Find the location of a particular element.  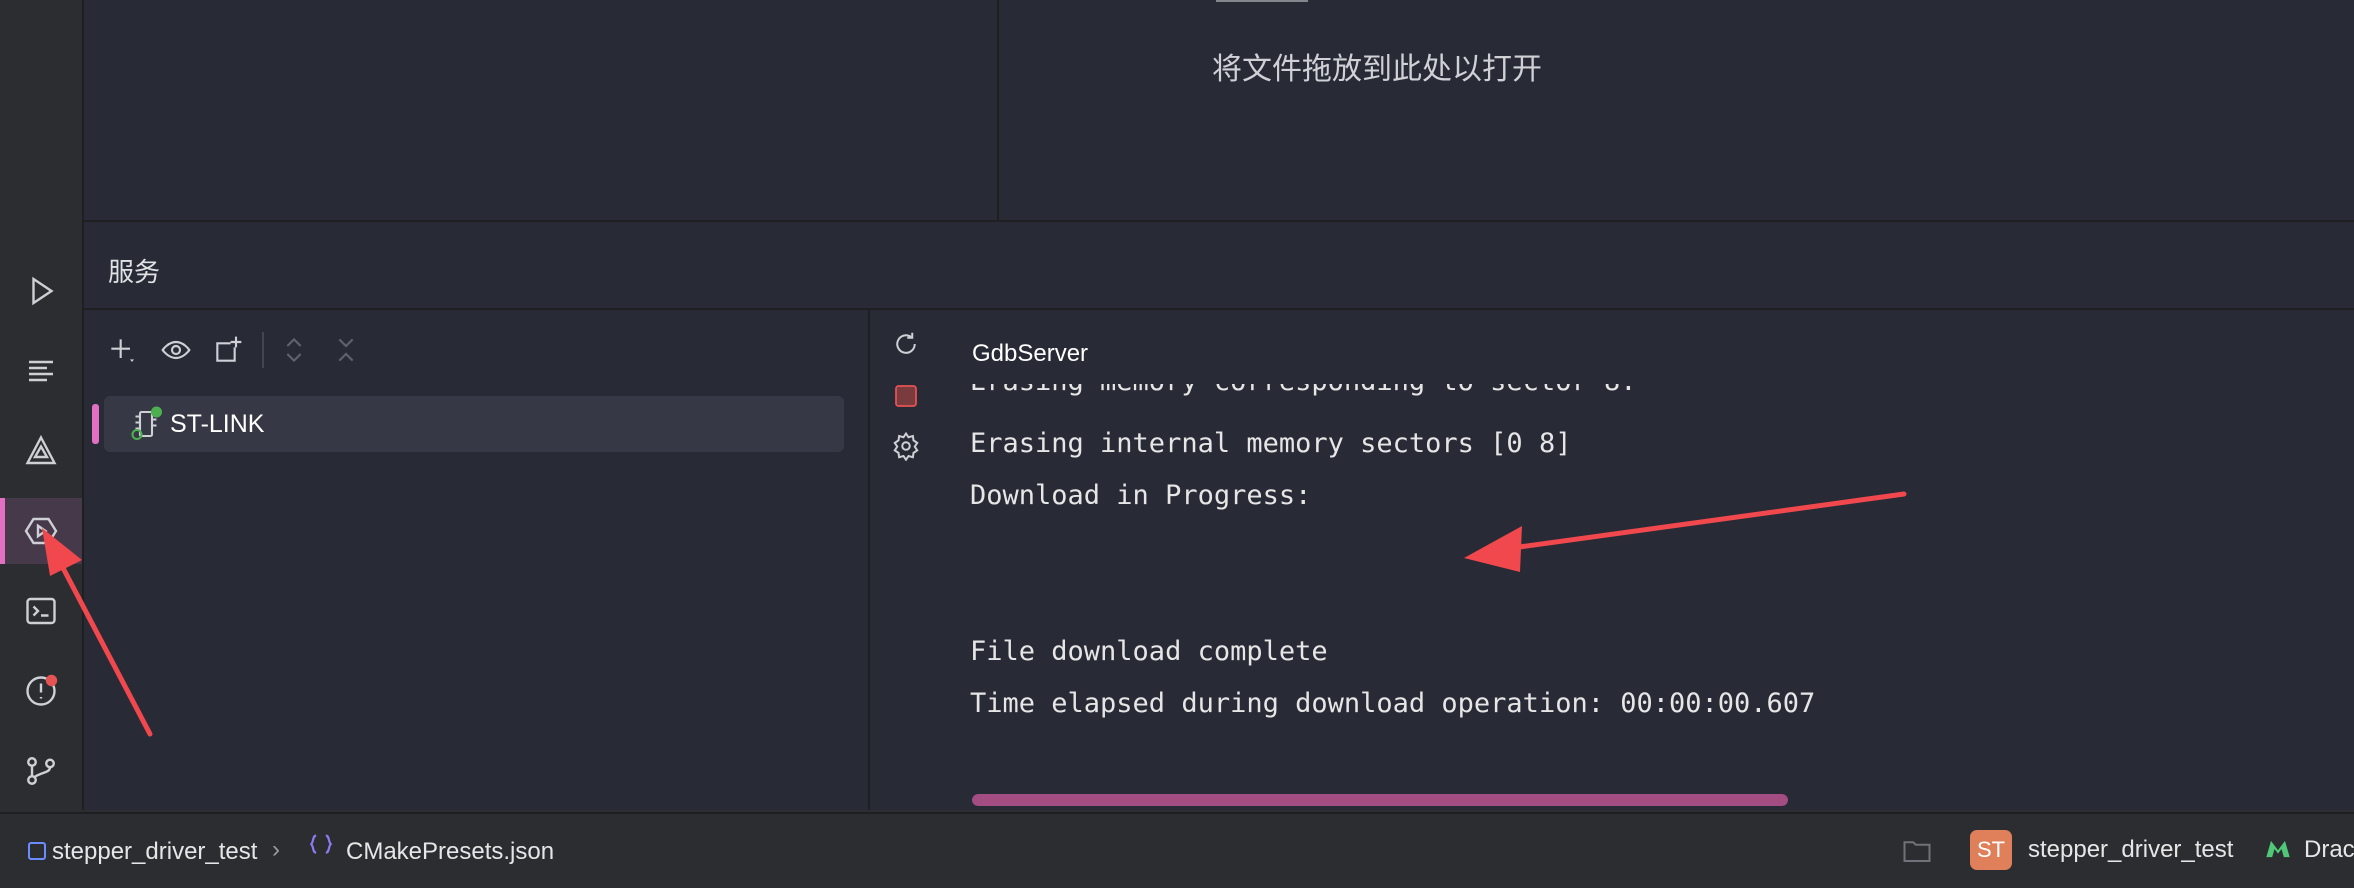

services-title: 服务 is located at coordinates (134, 272).